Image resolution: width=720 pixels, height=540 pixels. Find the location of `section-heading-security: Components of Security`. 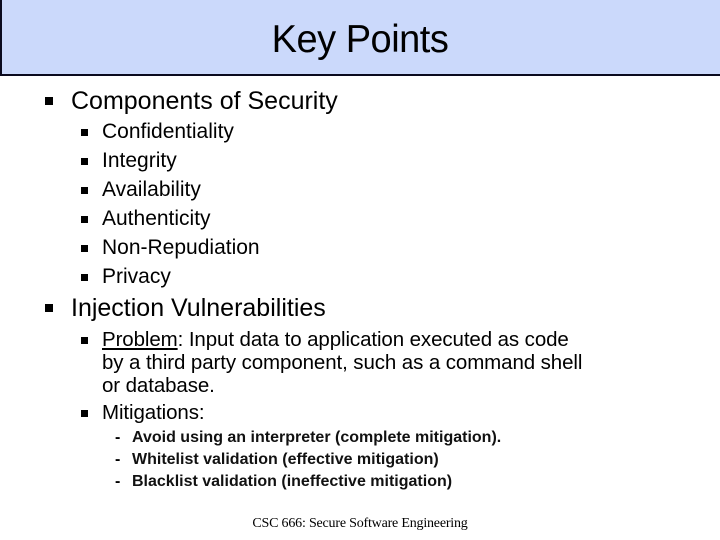

section-heading-security: Components of Security is located at coordinates (204, 101).